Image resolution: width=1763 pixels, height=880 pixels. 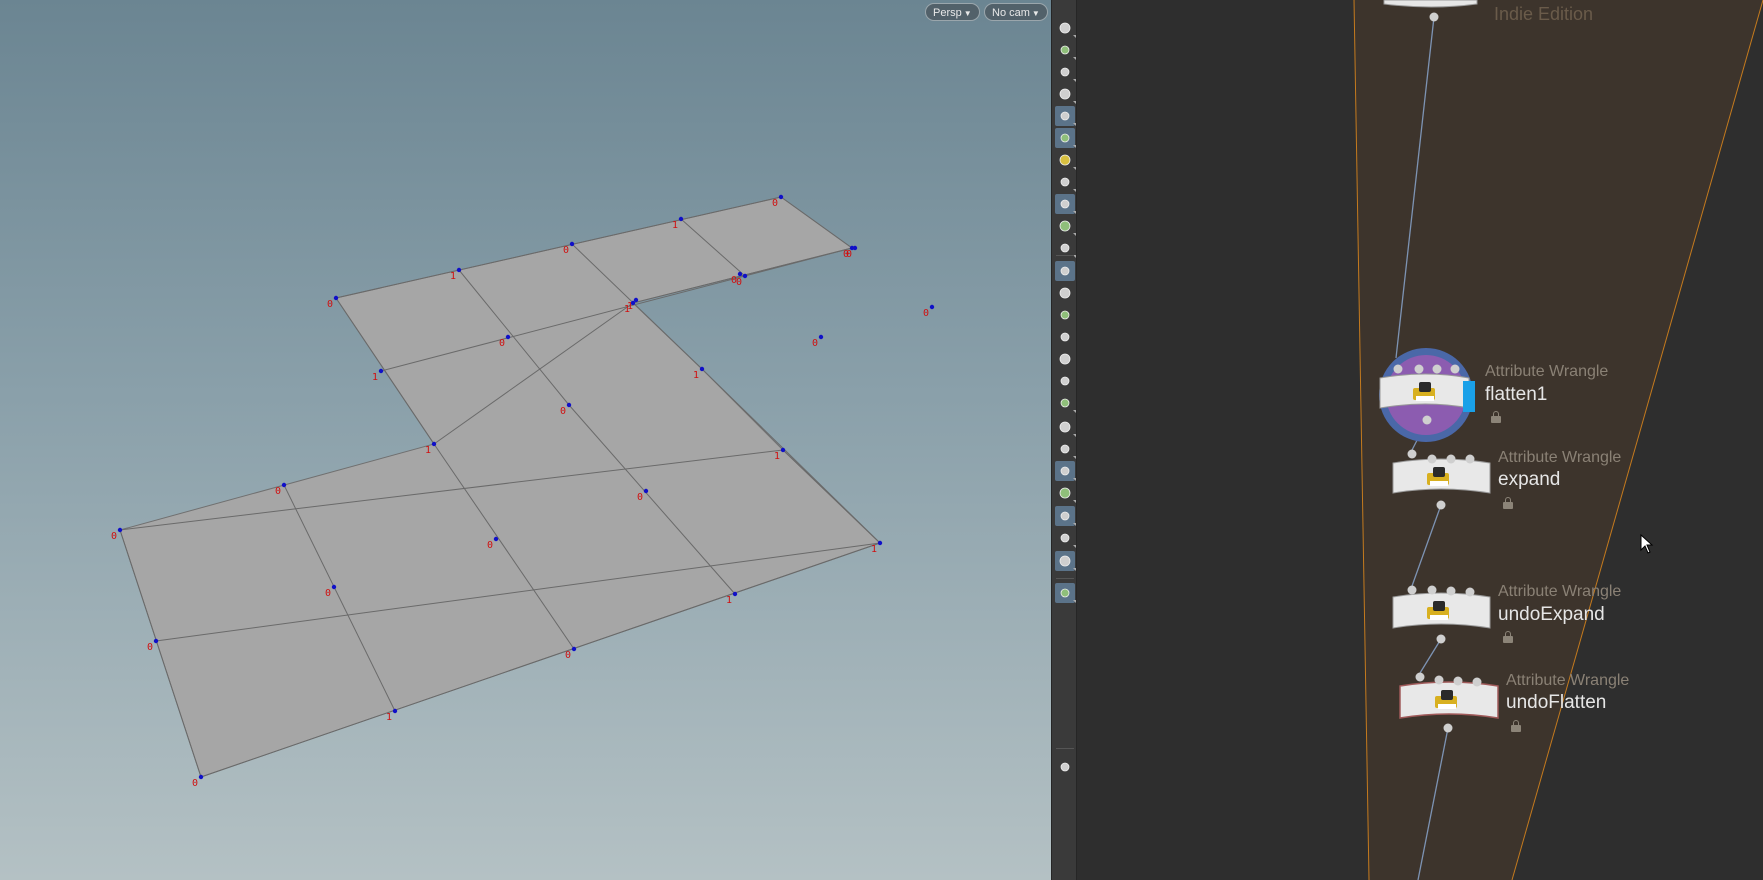 I want to click on background-icon, so click(x=1065, y=561).